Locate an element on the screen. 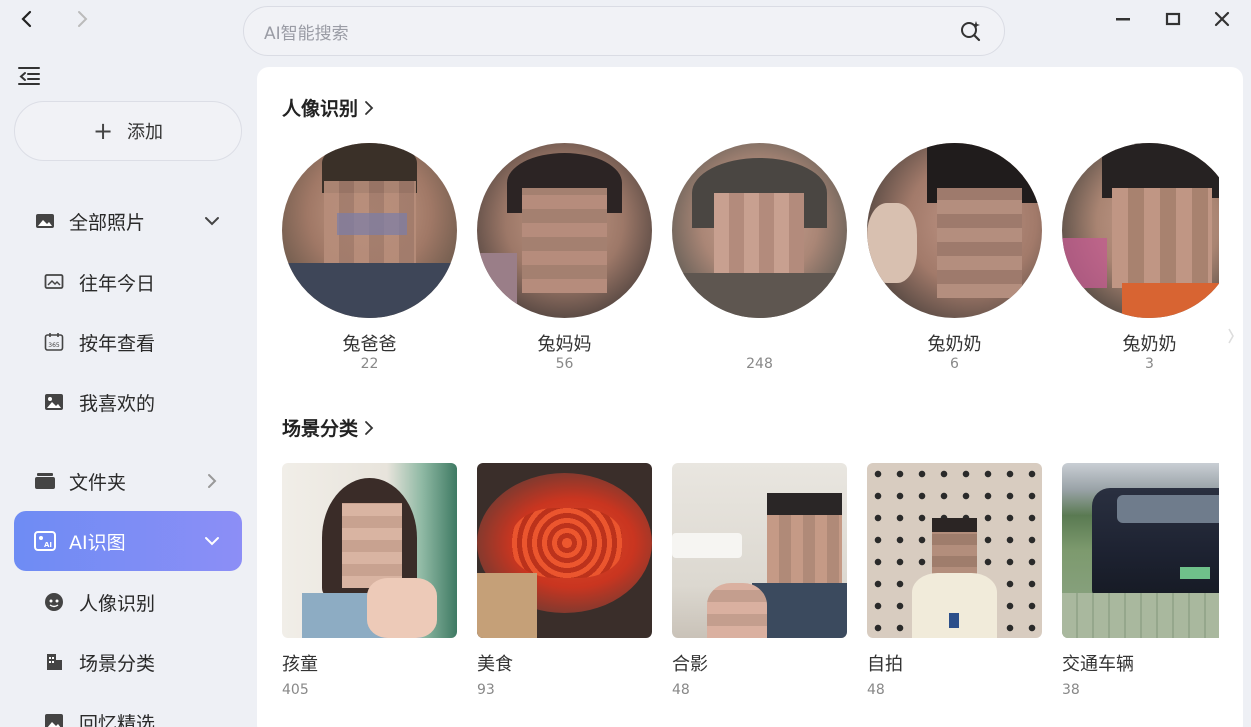 This screenshot has width=1251, height=727. sidebar-item-label: 人像识别 is located at coordinates (117, 603).